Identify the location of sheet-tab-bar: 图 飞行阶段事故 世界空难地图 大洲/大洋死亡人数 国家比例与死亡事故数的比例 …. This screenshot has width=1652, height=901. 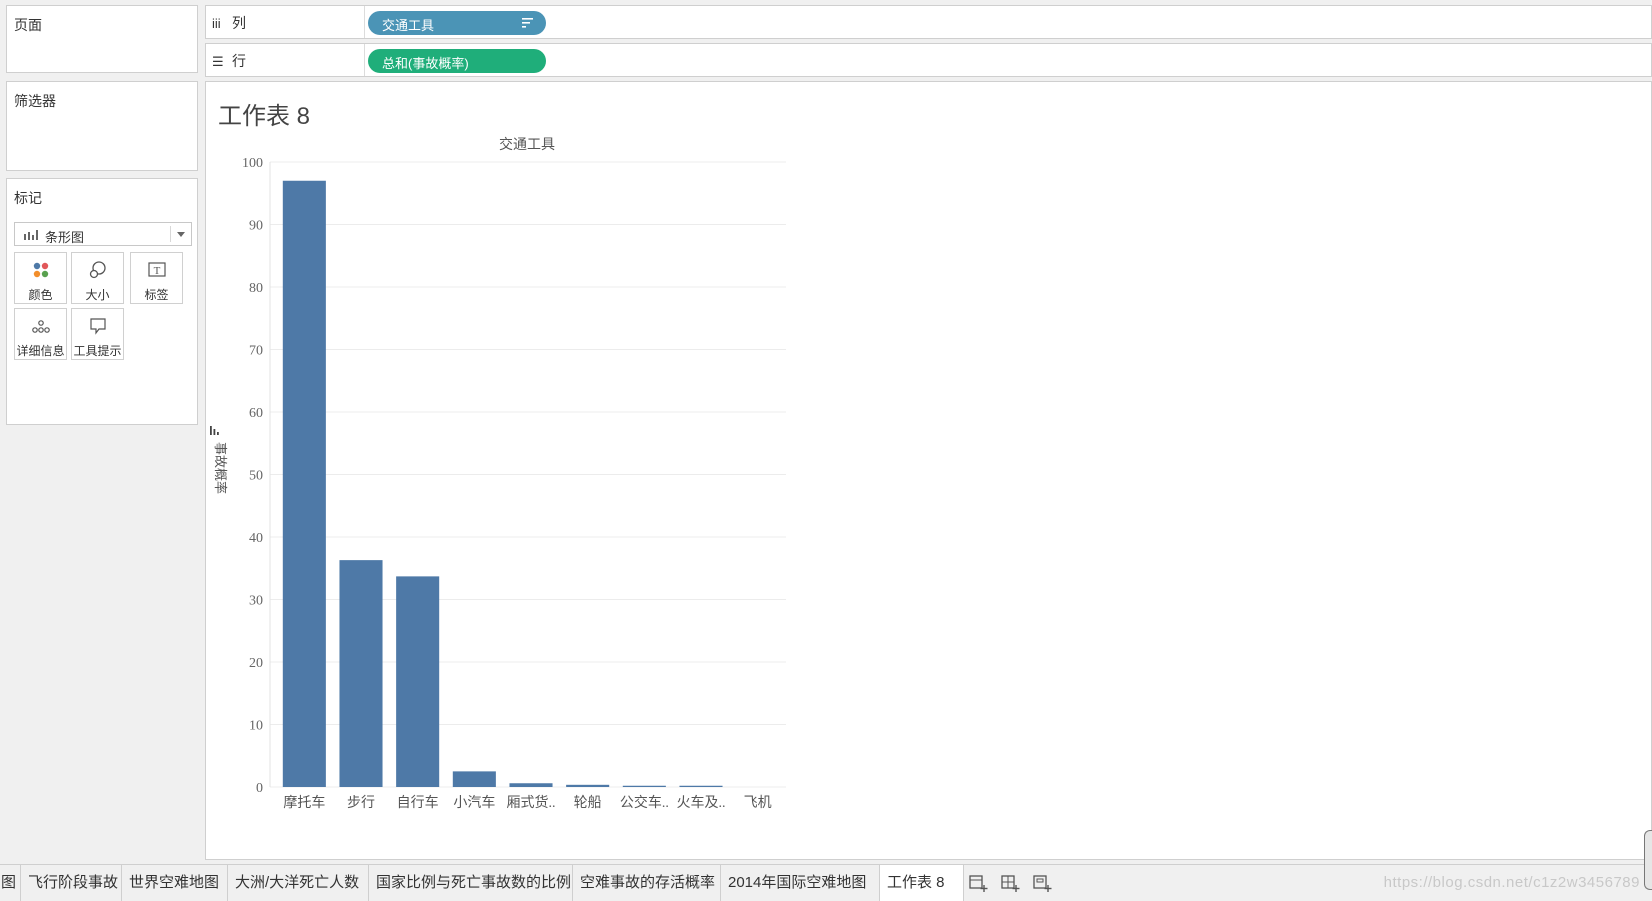
(826, 882).